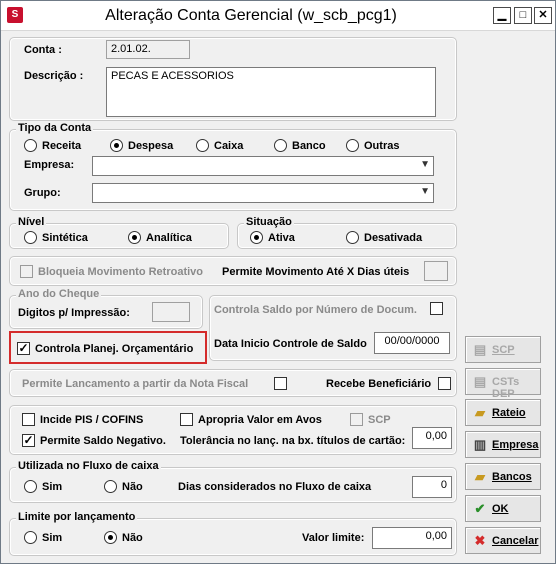  What do you see at coordinates (379, 420) in the screenshot?
I see `scp-label: SCP` at bounding box center [379, 420].